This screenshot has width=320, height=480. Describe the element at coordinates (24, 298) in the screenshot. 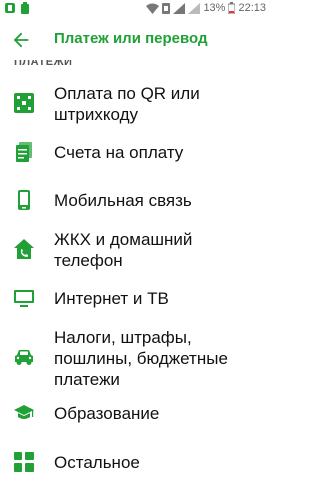

I see `tv-icon` at that location.